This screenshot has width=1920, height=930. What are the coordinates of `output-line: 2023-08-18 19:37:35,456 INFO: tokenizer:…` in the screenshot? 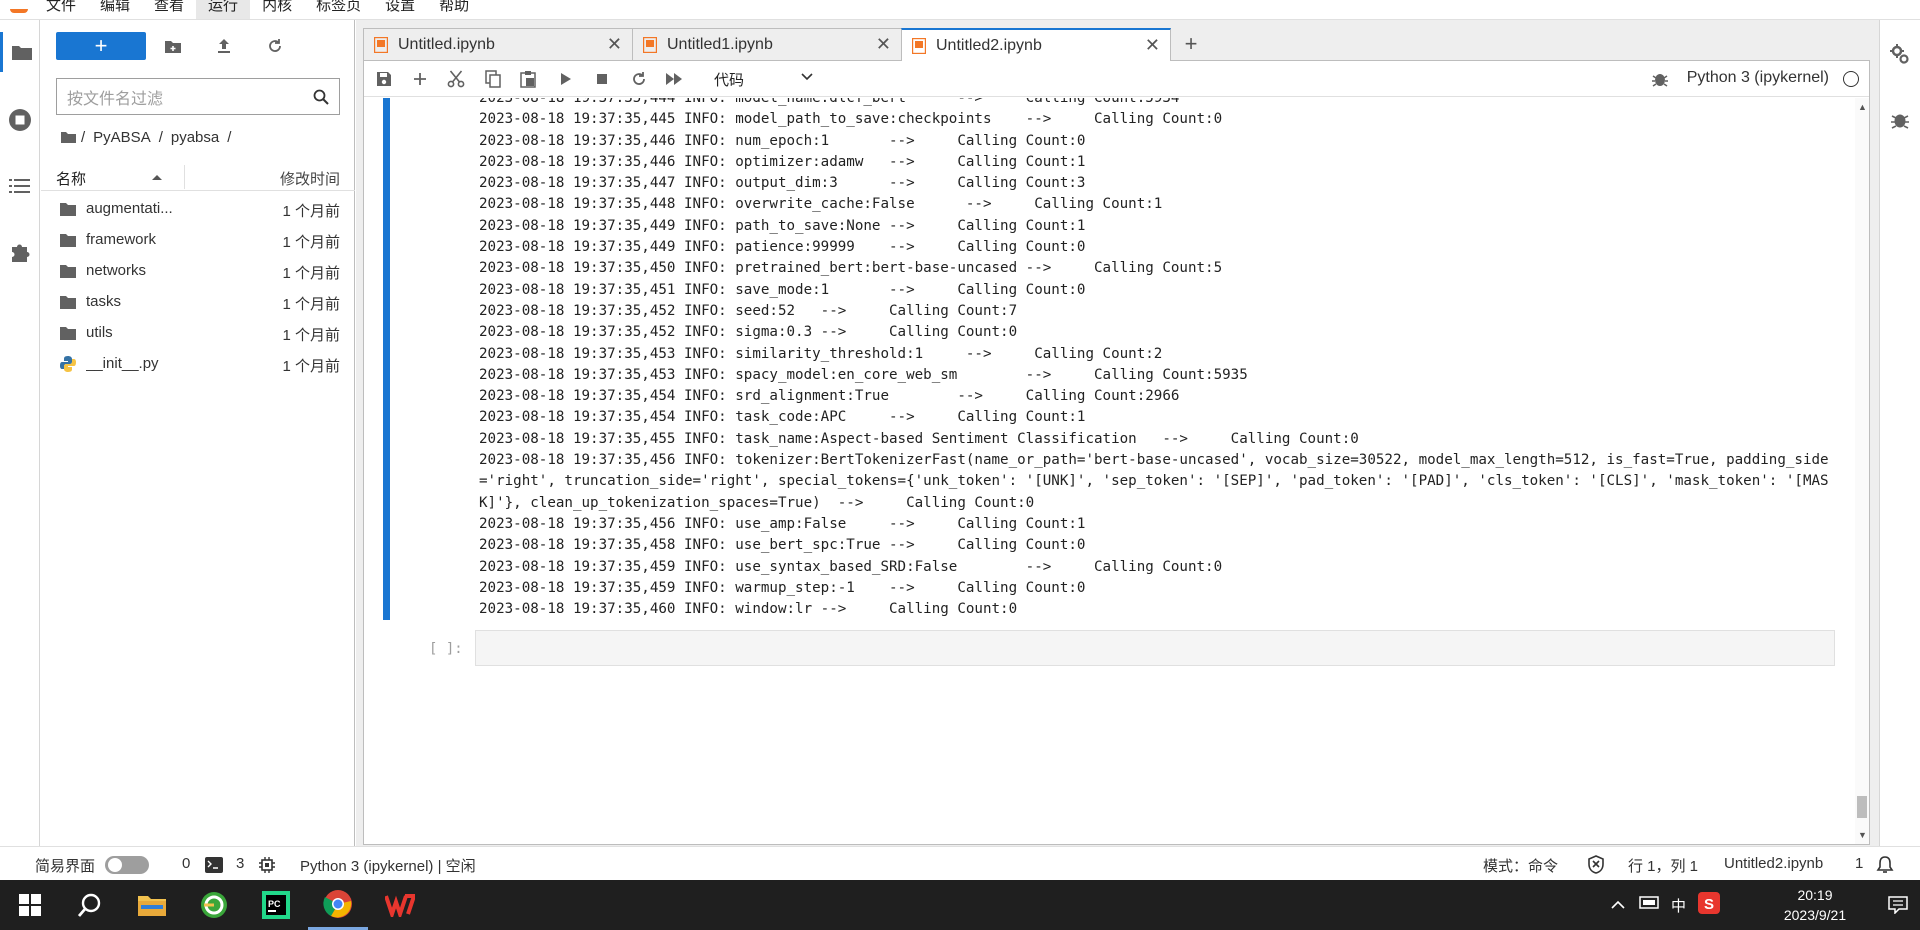 It's located at (1154, 481).